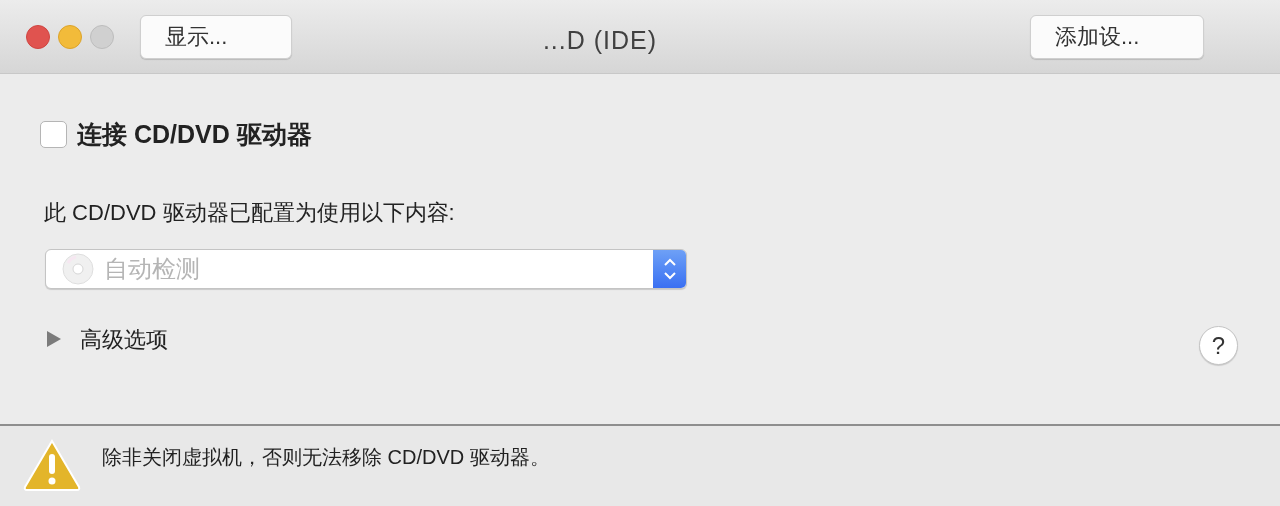 Image resolution: width=1280 pixels, height=506 pixels. I want to click on minimize-icon, so click(70, 36).